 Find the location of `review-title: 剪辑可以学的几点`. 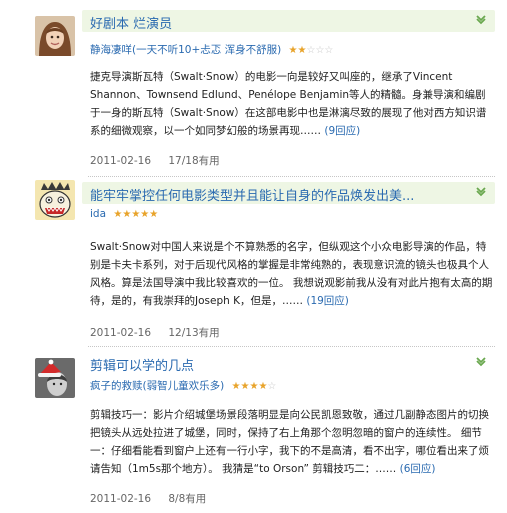

review-title: 剪辑可以学的几点 is located at coordinates (142, 364).